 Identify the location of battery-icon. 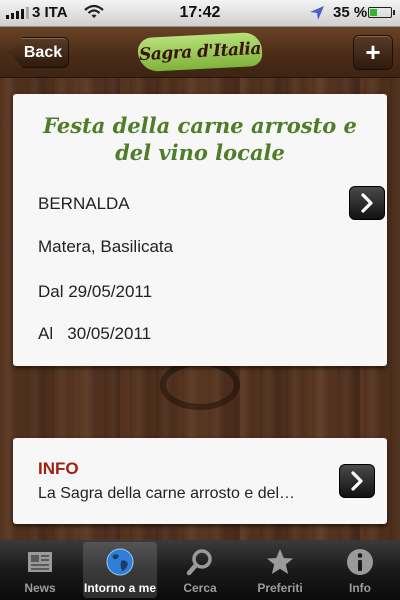
(381, 12).